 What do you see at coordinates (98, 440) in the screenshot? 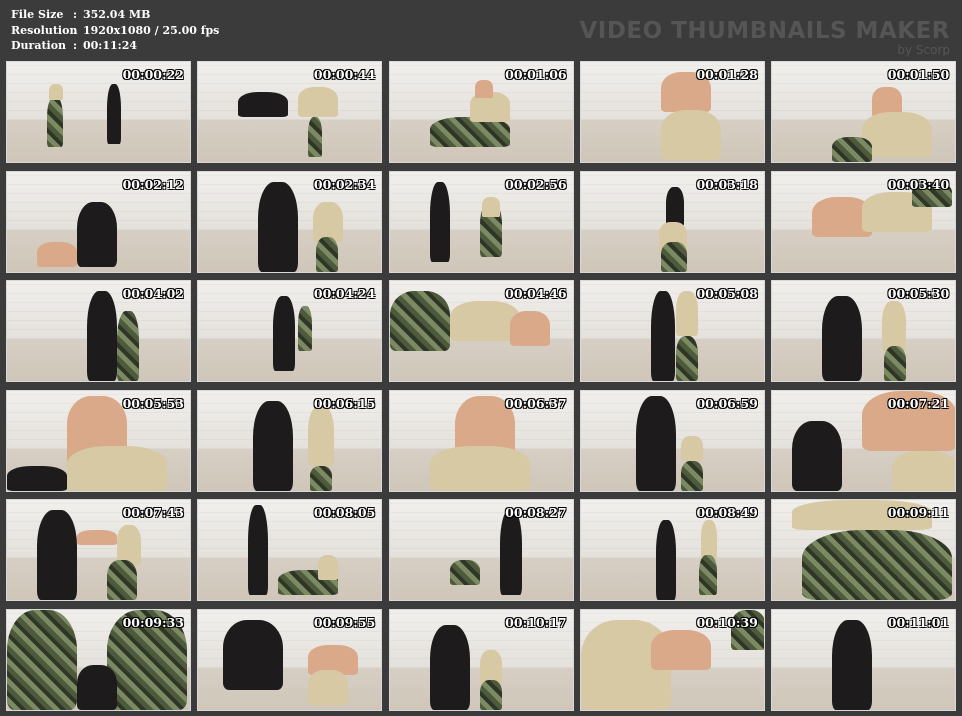
I see `video-thumbnail: 00:05:53` at bounding box center [98, 440].